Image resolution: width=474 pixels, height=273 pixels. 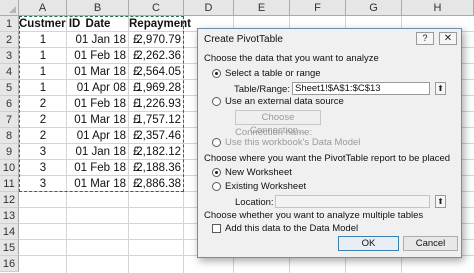 I want to click on cell-repayment: 2,970.79, so click(x=156, y=40).